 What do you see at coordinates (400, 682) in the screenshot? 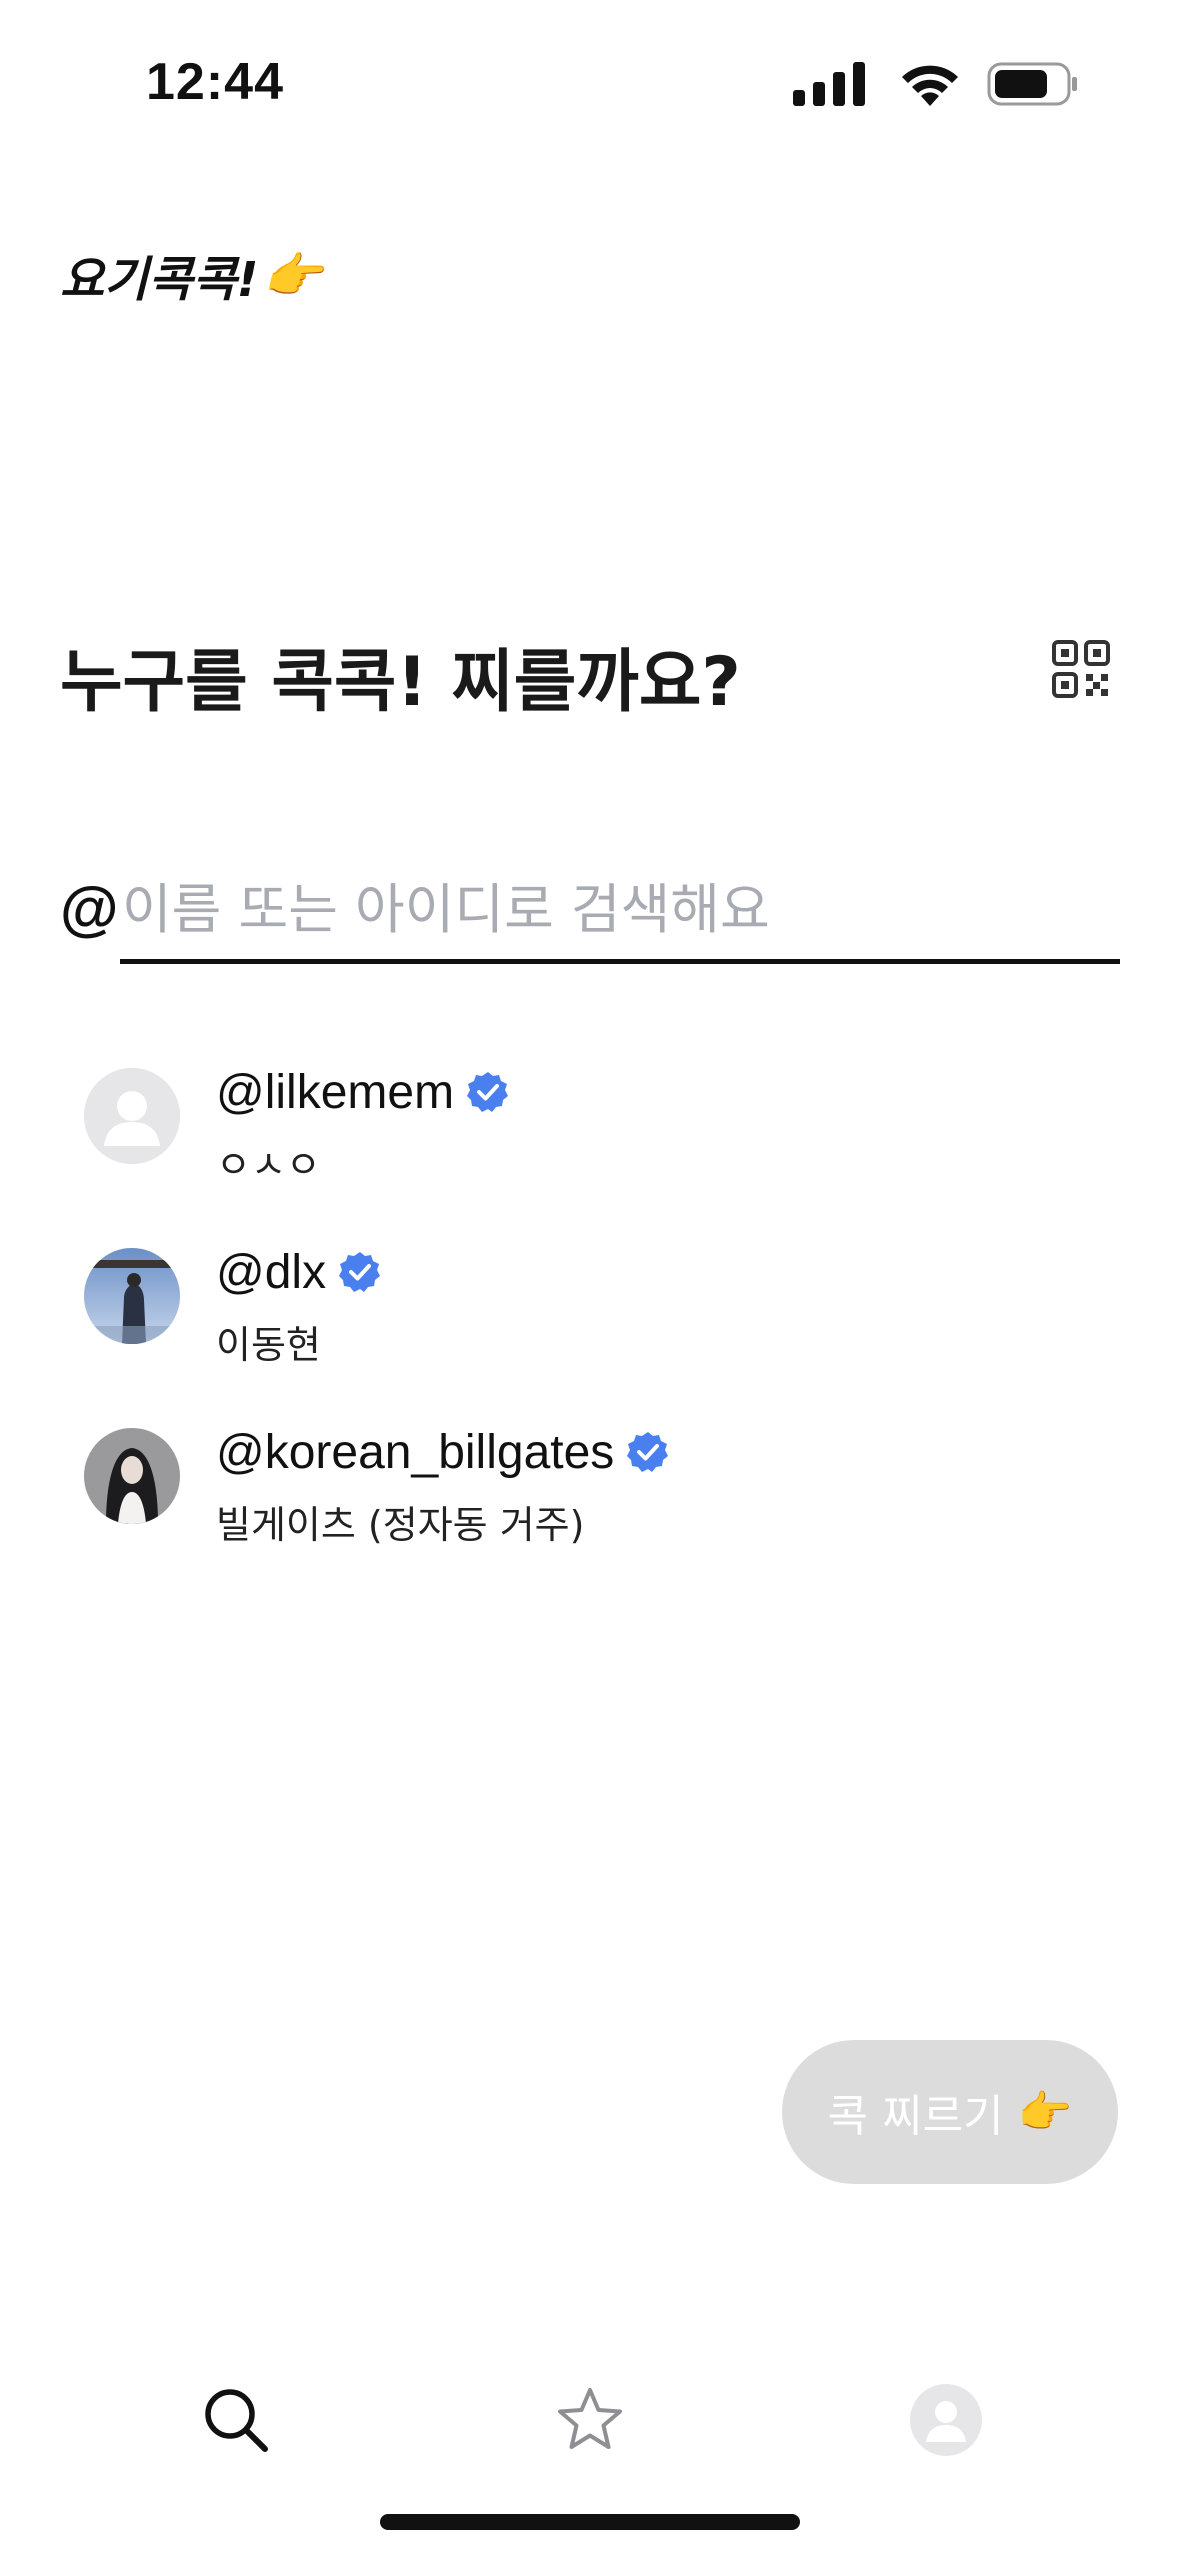
I see `page-title: 누구를 콕콕! 찌를까요?` at bounding box center [400, 682].